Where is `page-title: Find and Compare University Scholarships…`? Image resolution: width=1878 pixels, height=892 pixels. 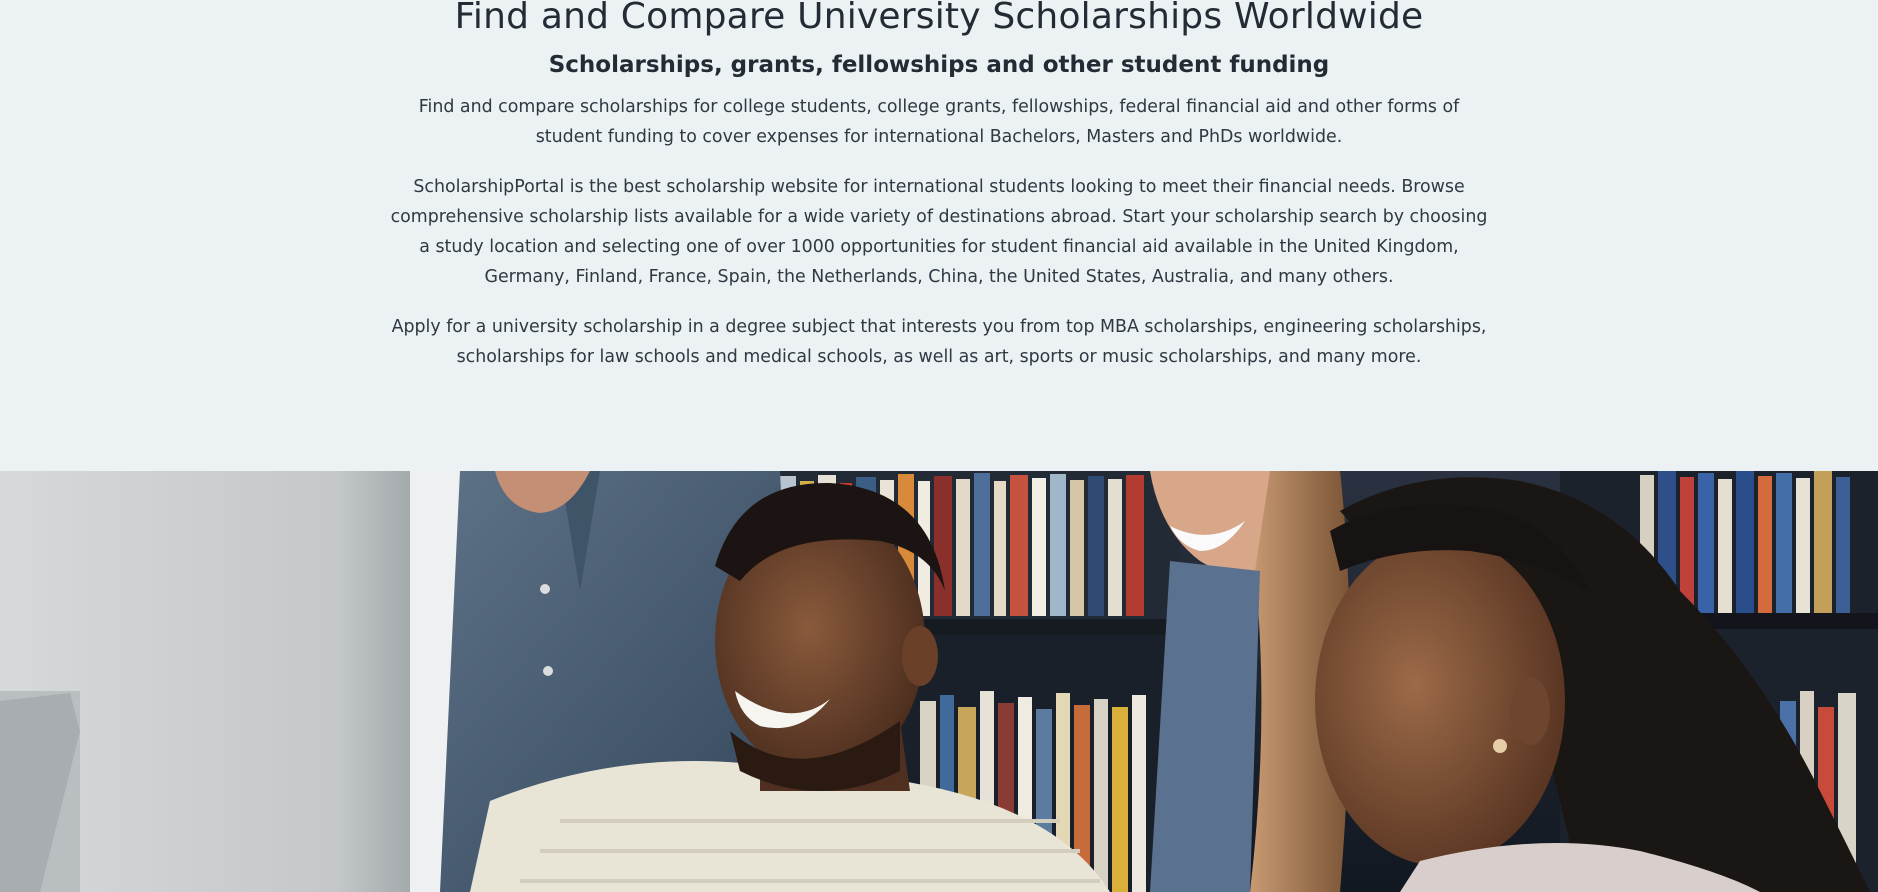 page-title: Find and Compare University Scholarships… is located at coordinates (939, 18).